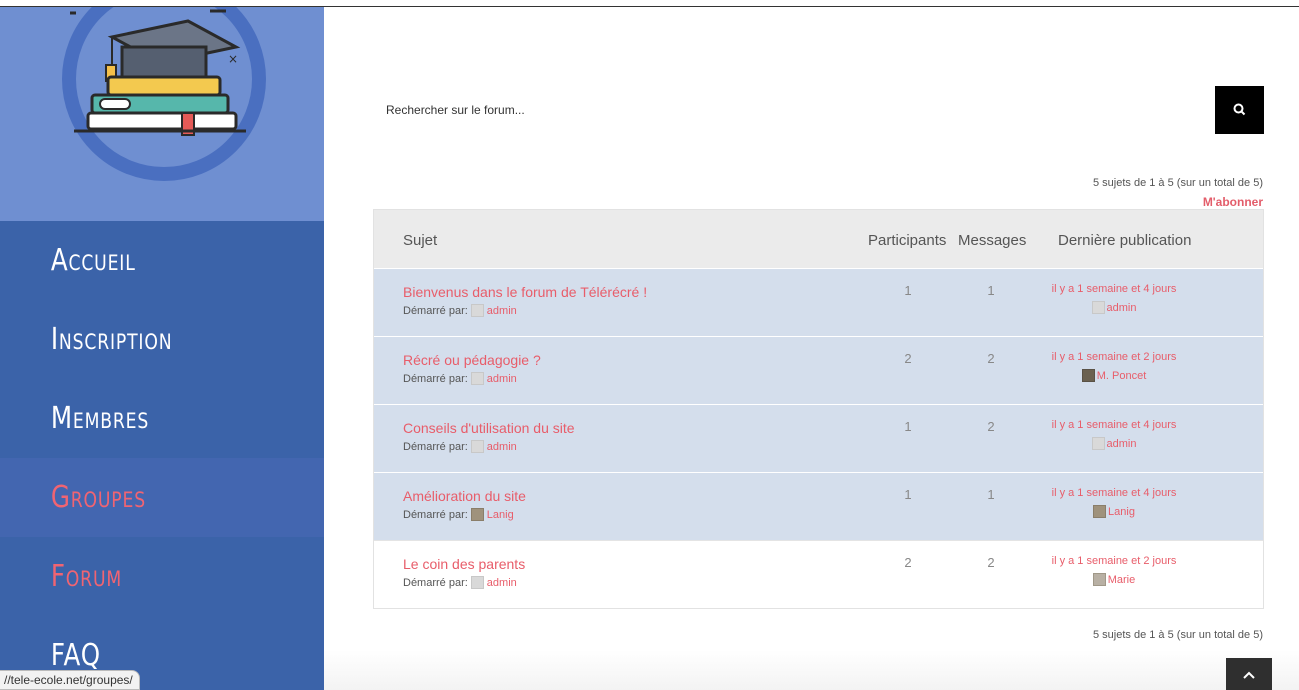 The image size is (1299, 690). I want to click on header-topic: Sujet, so click(420, 240).